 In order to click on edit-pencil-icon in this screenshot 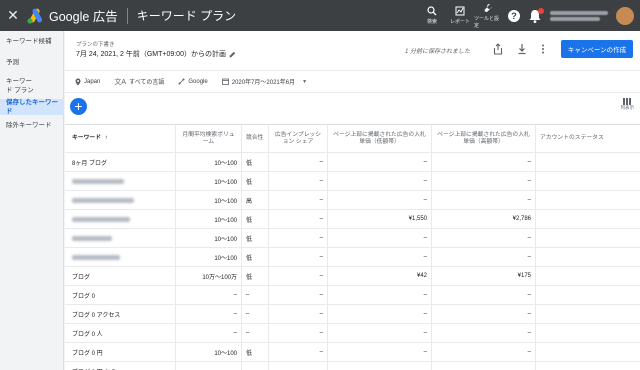, I will do `click(232, 54)`.